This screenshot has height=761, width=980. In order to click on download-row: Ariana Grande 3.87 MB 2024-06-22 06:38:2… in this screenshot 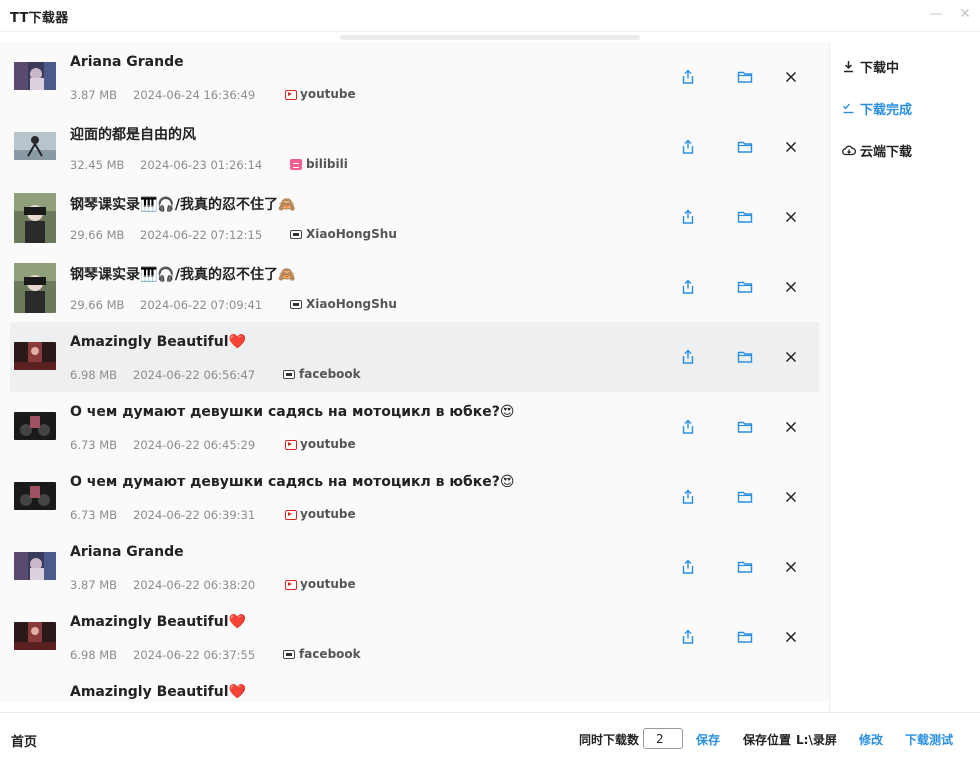, I will do `click(414, 567)`.